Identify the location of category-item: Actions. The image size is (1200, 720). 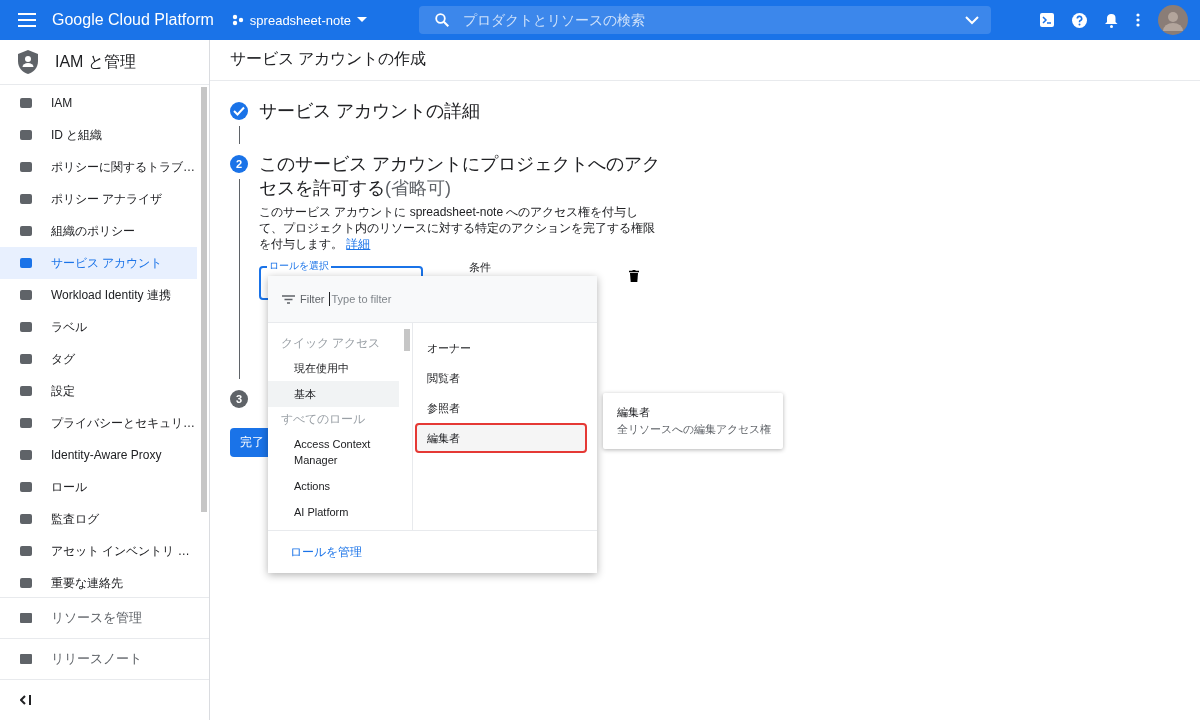
(340, 486).